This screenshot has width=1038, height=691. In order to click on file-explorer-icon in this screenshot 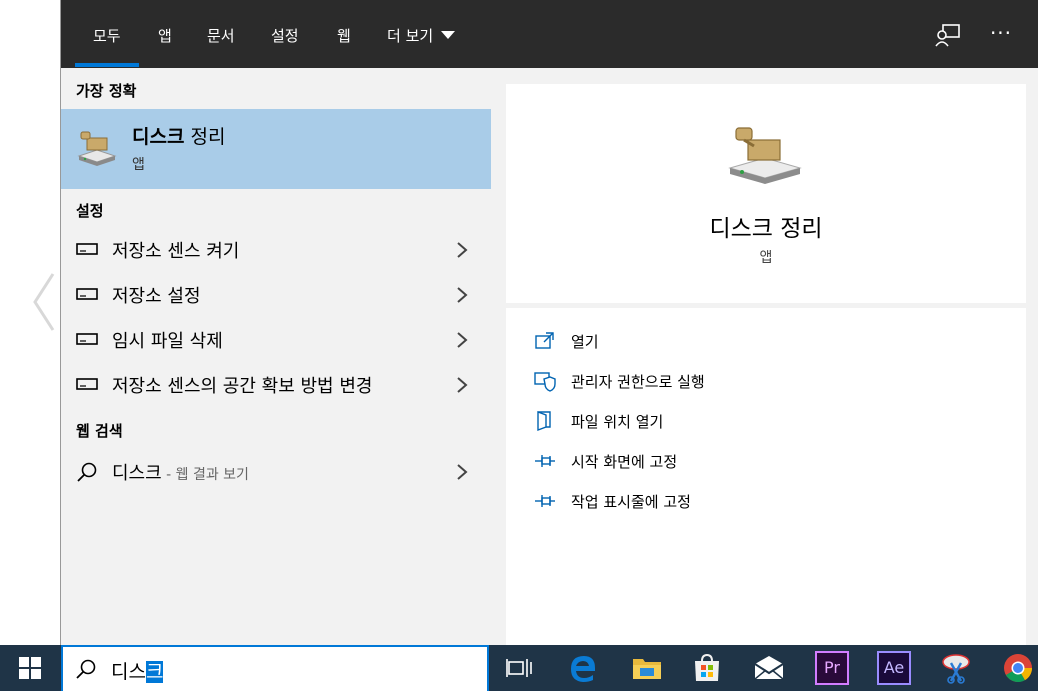, I will do `click(647, 668)`.